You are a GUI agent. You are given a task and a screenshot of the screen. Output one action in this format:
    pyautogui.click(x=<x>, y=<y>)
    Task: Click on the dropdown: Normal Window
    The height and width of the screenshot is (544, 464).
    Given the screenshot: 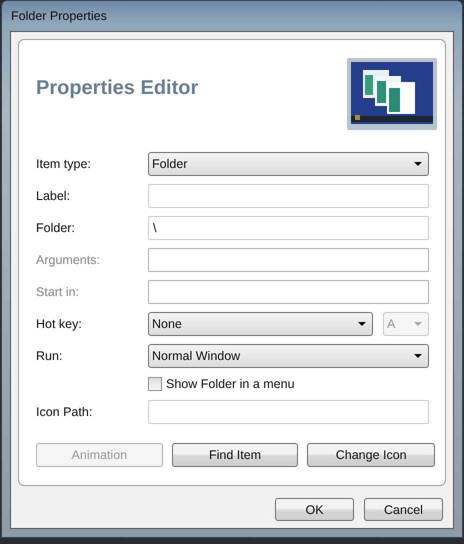 What is the action you would take?
    pyautogui.click(x=288, y=356)
    